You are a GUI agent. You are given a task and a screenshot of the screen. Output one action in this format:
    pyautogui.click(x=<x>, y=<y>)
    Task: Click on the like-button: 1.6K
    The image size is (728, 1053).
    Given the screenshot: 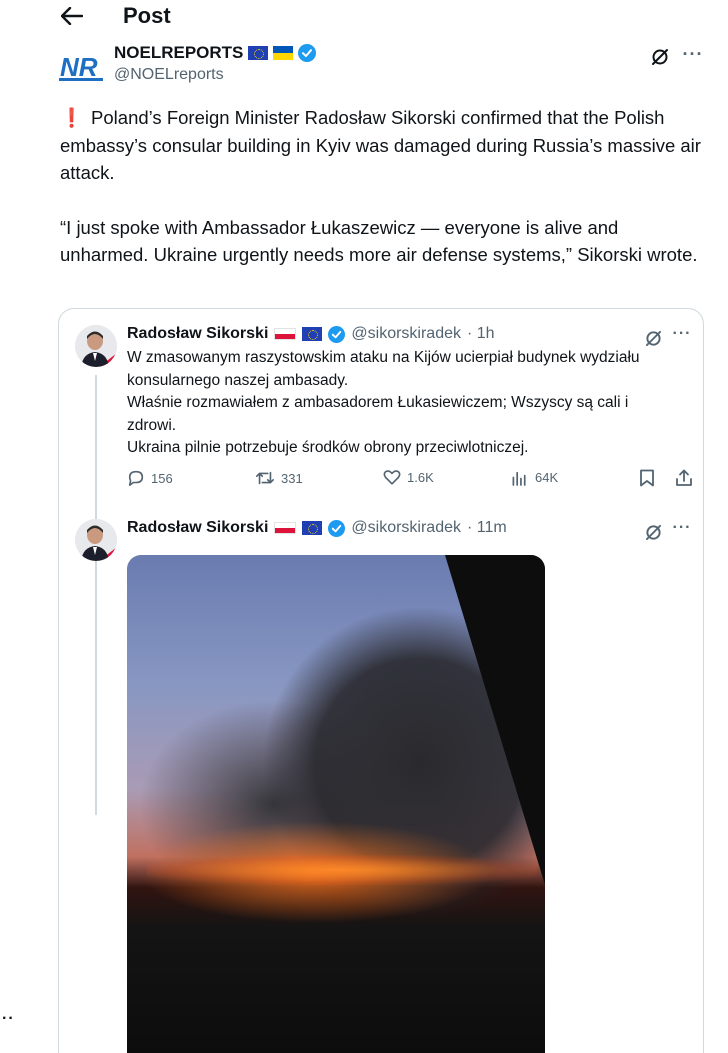 What is the action you would take?
    pyautogui.click(x=408, y=477)
    